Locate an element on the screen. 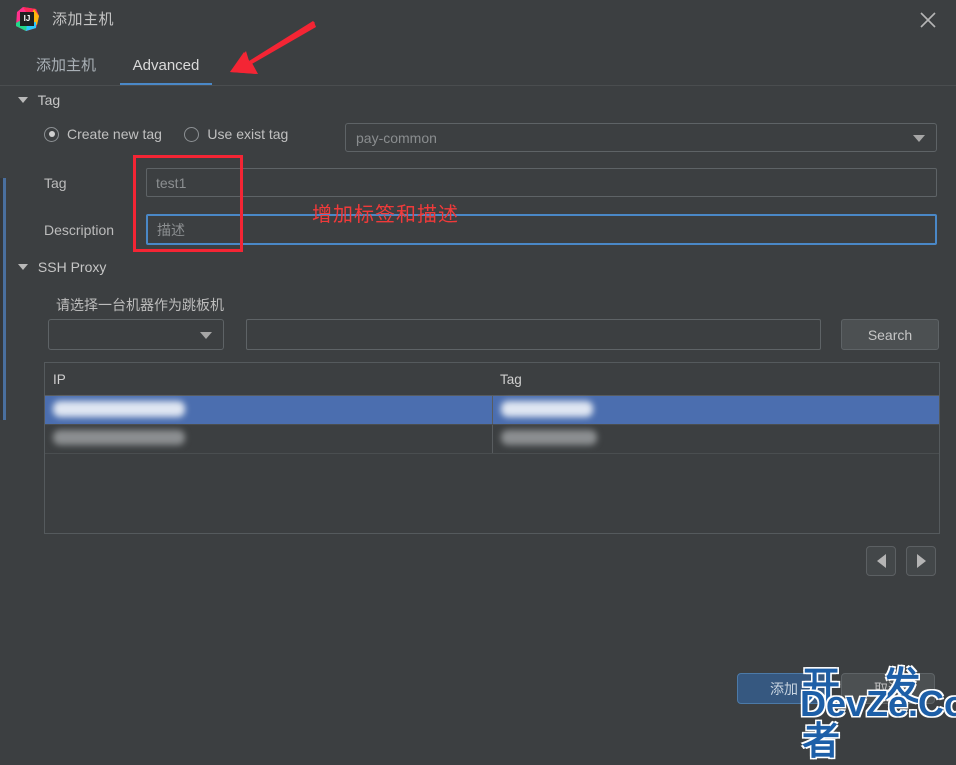 The image size is (956, 765). pager-next-button is located at coordinates (921, 561).